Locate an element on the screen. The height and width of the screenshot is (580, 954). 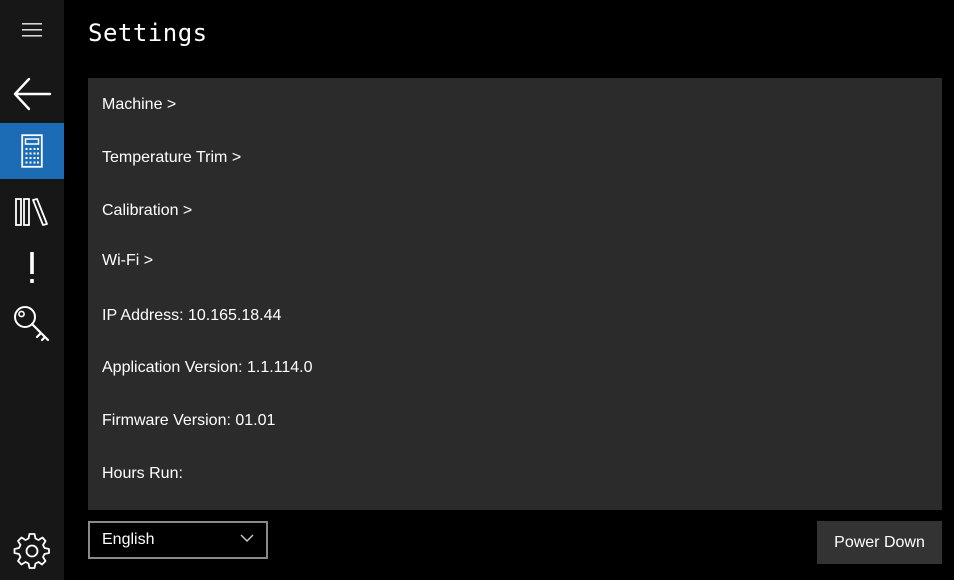
application-version-label: Application Version: 1.1.114.0 is located at coordinates (207, 367).